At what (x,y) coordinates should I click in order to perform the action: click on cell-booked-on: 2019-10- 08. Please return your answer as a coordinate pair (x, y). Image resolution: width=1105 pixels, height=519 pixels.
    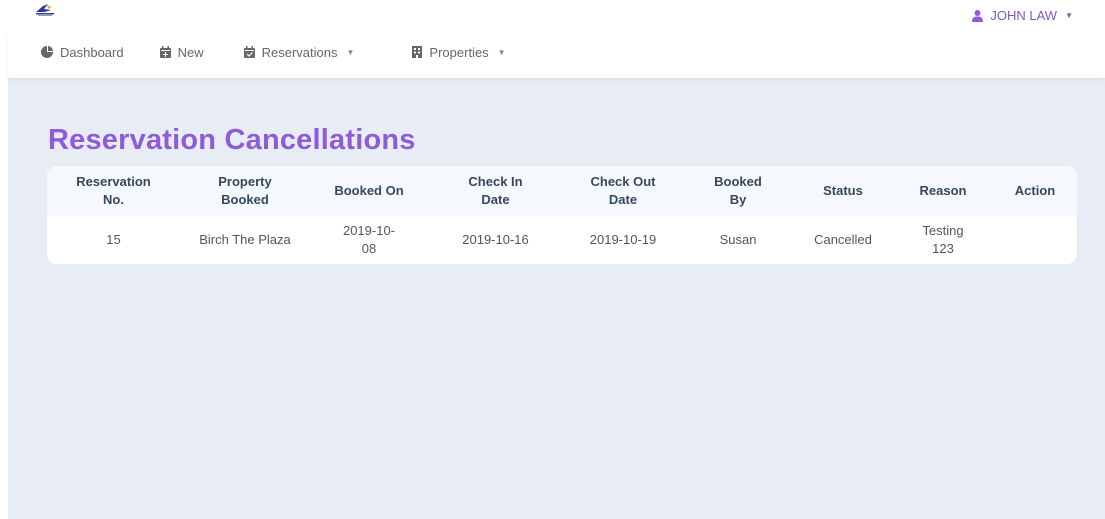
    Looking at the image, I should click on (369, 239).